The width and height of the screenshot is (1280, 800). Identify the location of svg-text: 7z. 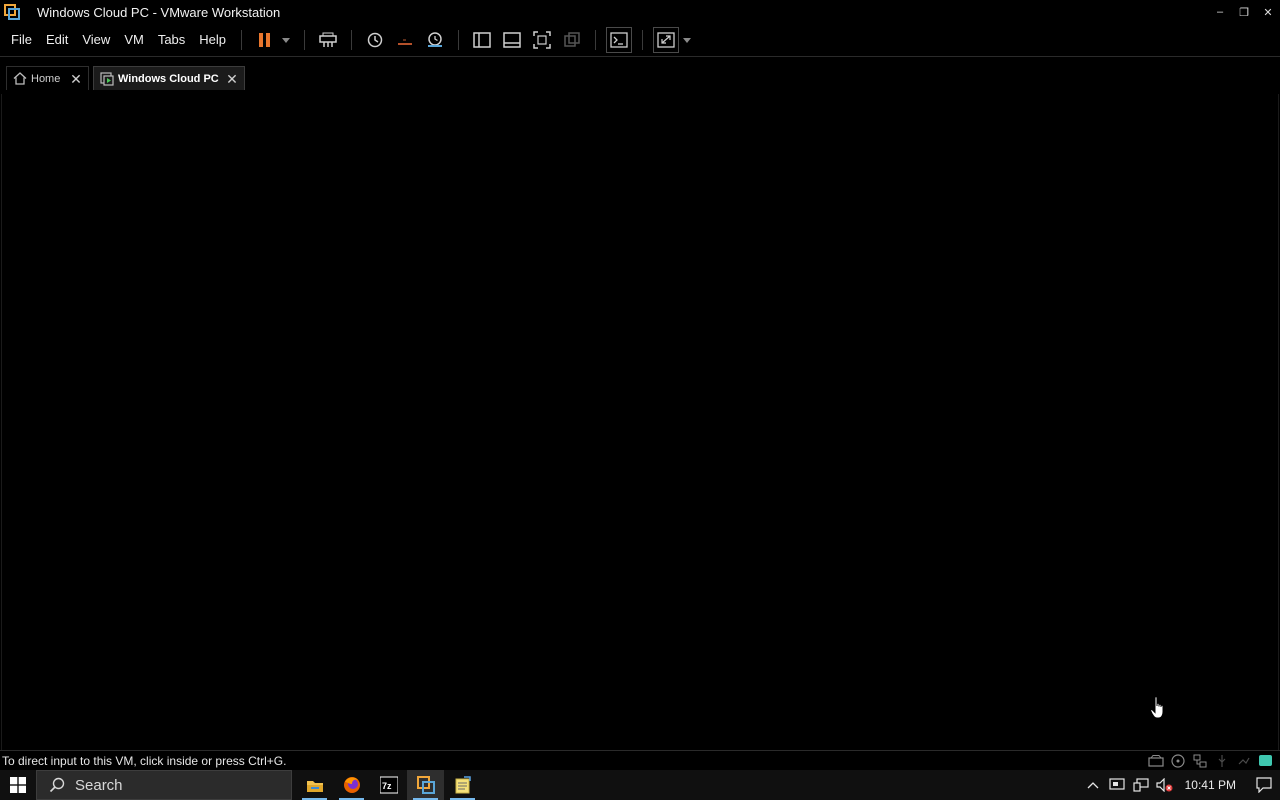
(387, 786).